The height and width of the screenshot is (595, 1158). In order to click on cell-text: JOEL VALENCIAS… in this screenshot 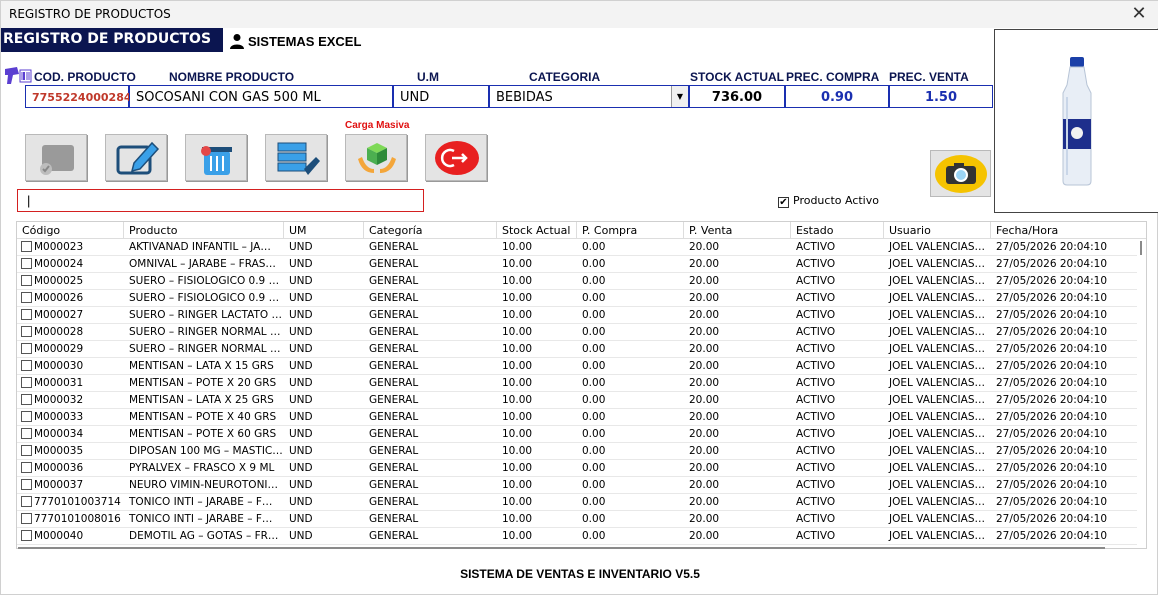, I will do `click(937, 468)`.